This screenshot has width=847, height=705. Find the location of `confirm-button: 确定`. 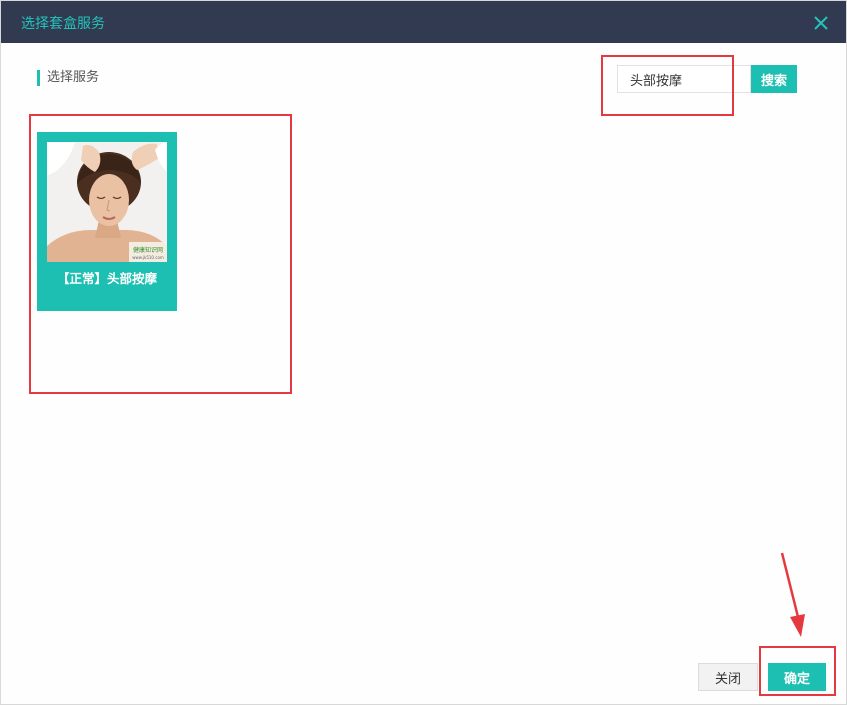

confirm-button: 确定 is located at coordinates (797, 677).